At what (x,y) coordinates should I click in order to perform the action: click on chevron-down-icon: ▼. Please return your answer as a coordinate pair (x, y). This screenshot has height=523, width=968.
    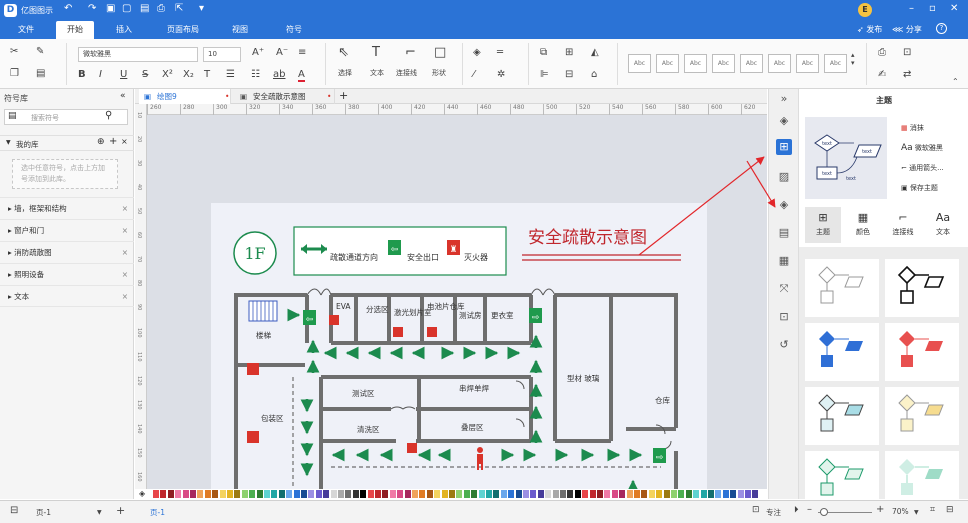
    Looking at the image, I should click on (916, 512).